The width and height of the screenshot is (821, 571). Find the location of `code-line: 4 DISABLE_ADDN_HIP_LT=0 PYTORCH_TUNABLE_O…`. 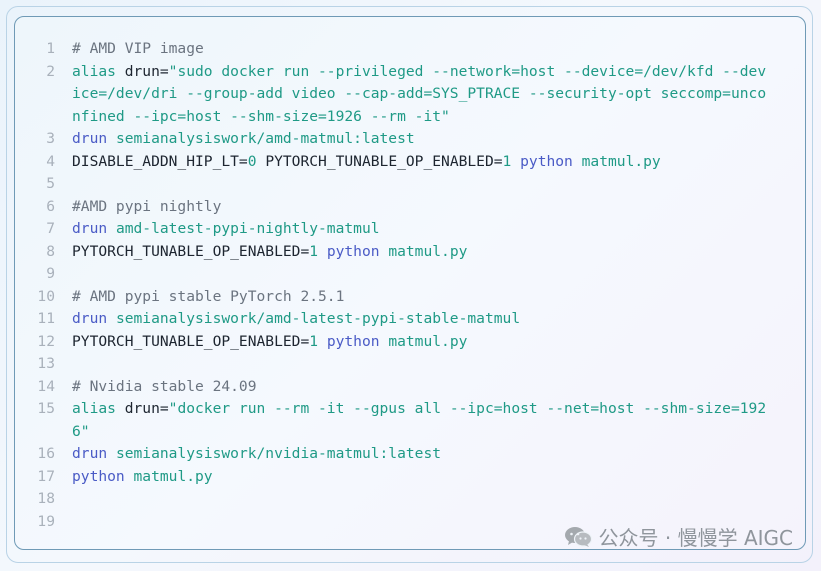

code-line: 4 DISABLE_ADDN_HIP_LT=0 PYTORCH_TUNABLE_O… is located at coordinates (410, 162).